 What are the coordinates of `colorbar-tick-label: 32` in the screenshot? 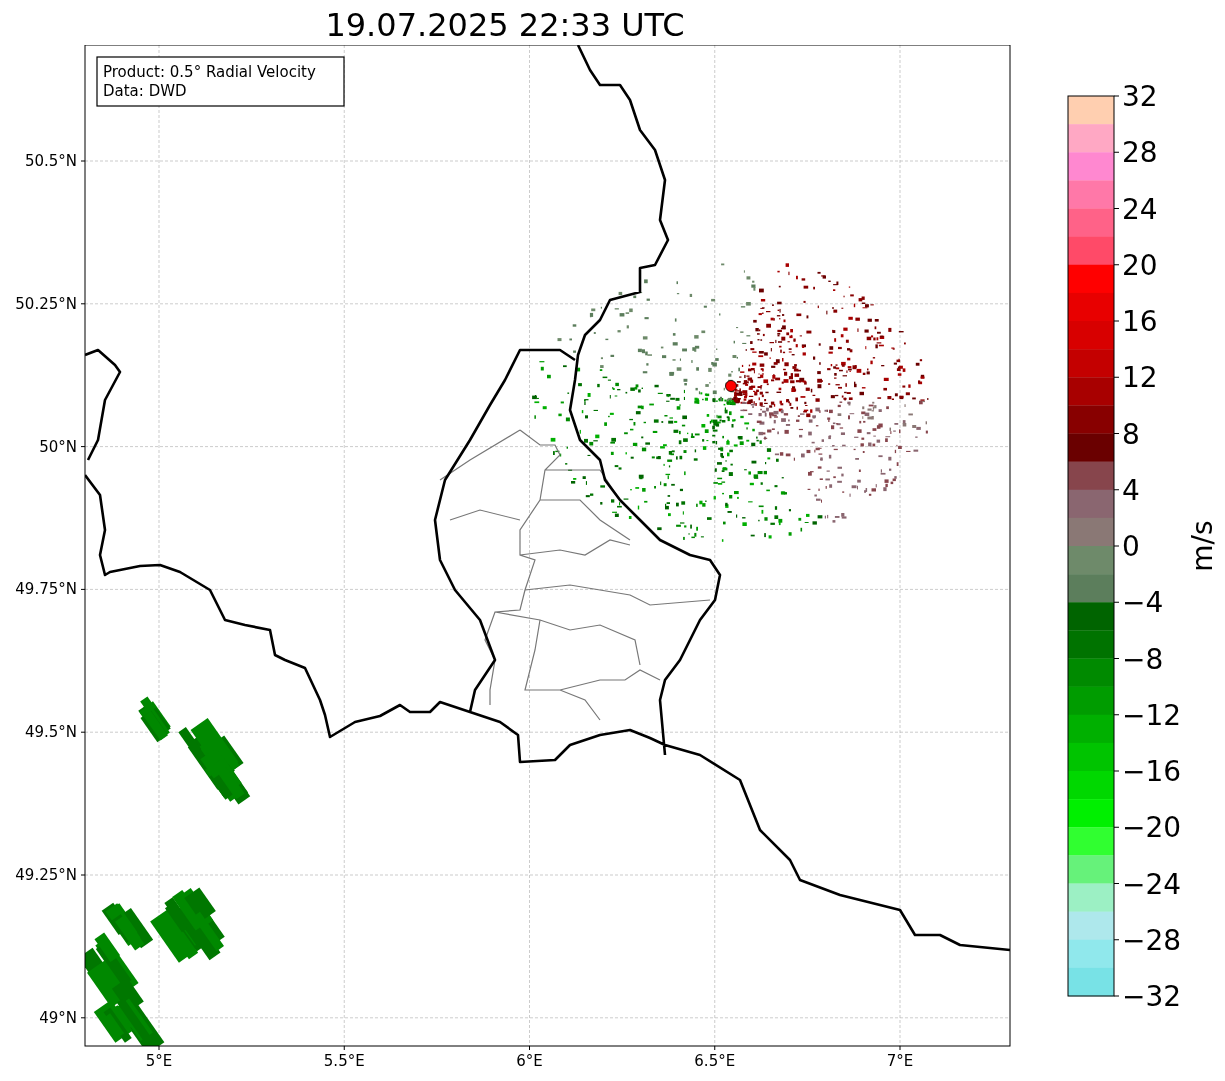 It's located at (1140, 96).